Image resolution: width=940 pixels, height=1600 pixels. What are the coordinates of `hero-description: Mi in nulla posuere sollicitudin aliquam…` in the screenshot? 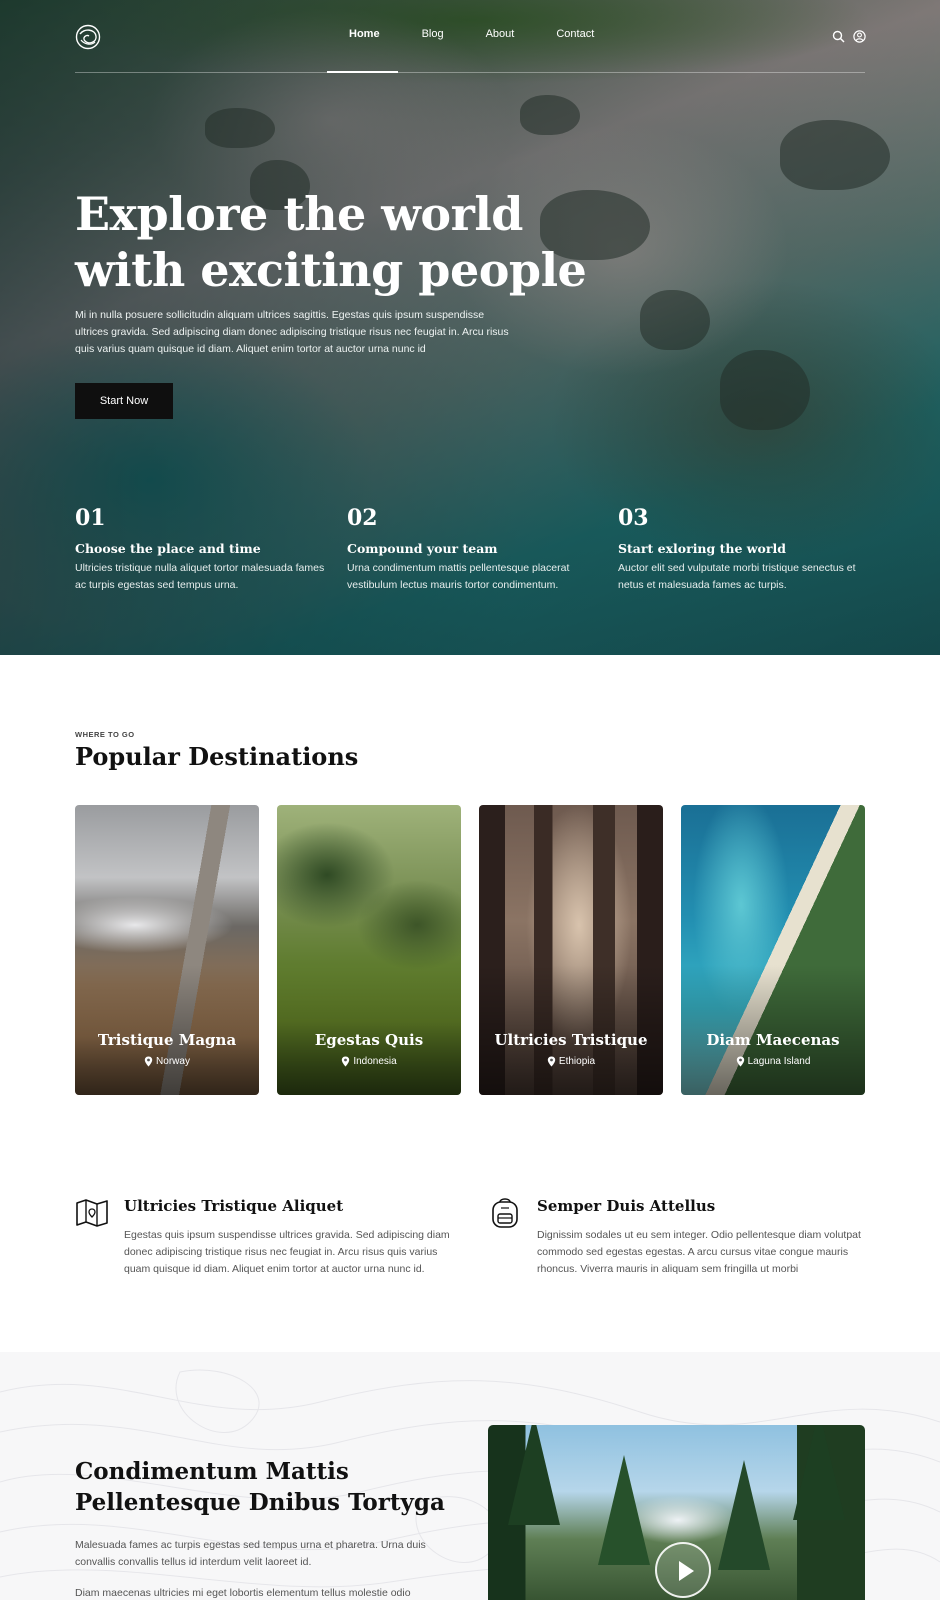 It's located at (292, 332).